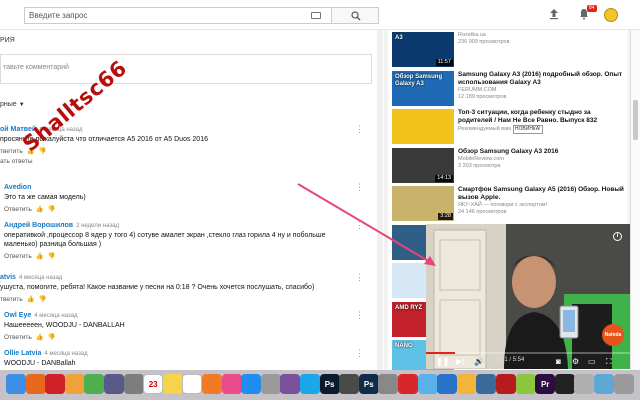 The height and width of the screenshot is (400, 640). I want to click on app-h-icon, so click(584, 384).